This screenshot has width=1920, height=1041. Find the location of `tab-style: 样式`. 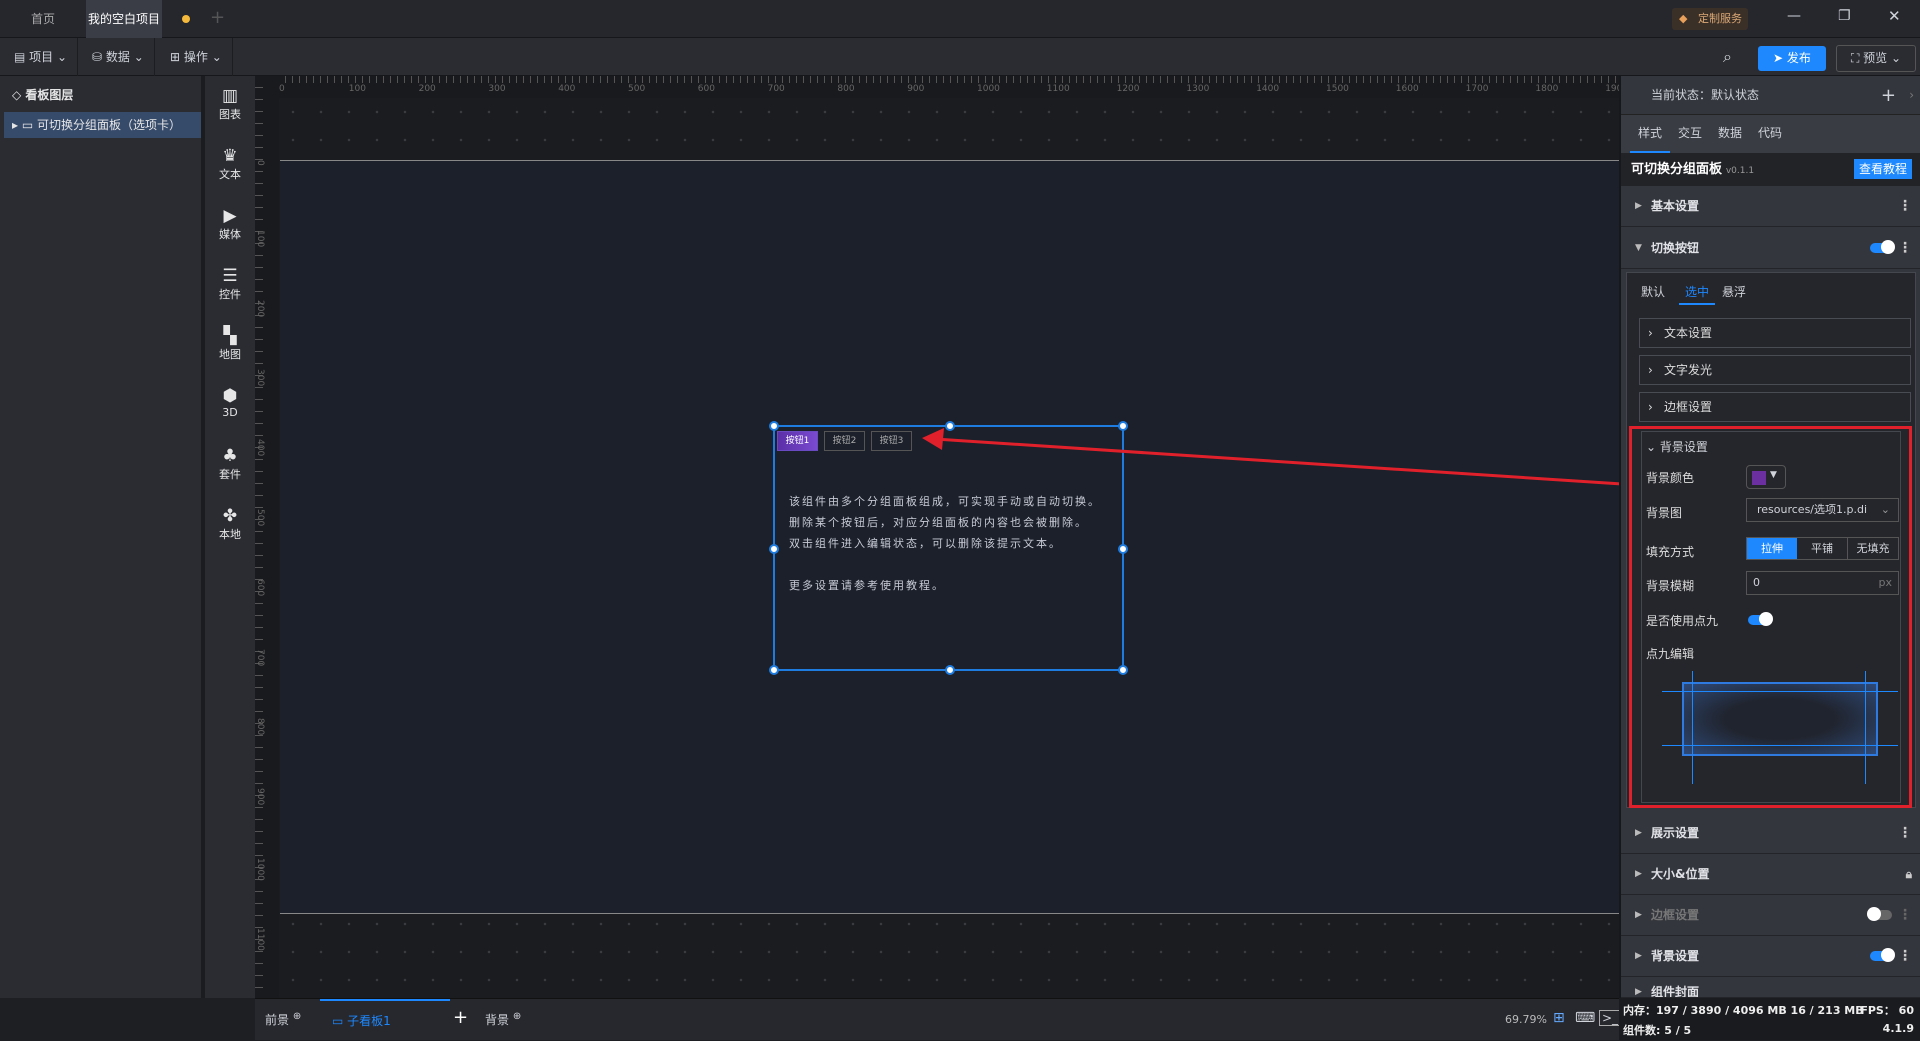

tab-style: 样式 is located at coordinates (1650, 134).